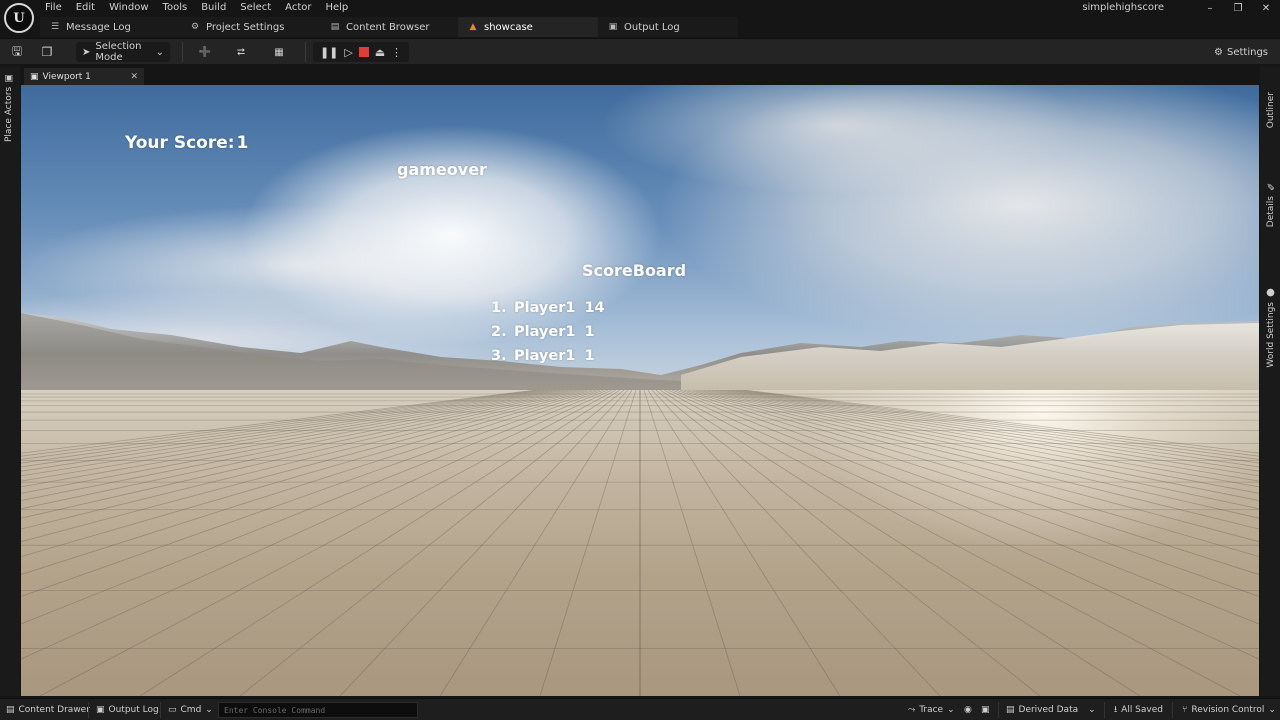 This screenshot has height=720, width=1280. I want to click on menu-tools: Tools, so click(175, 7).